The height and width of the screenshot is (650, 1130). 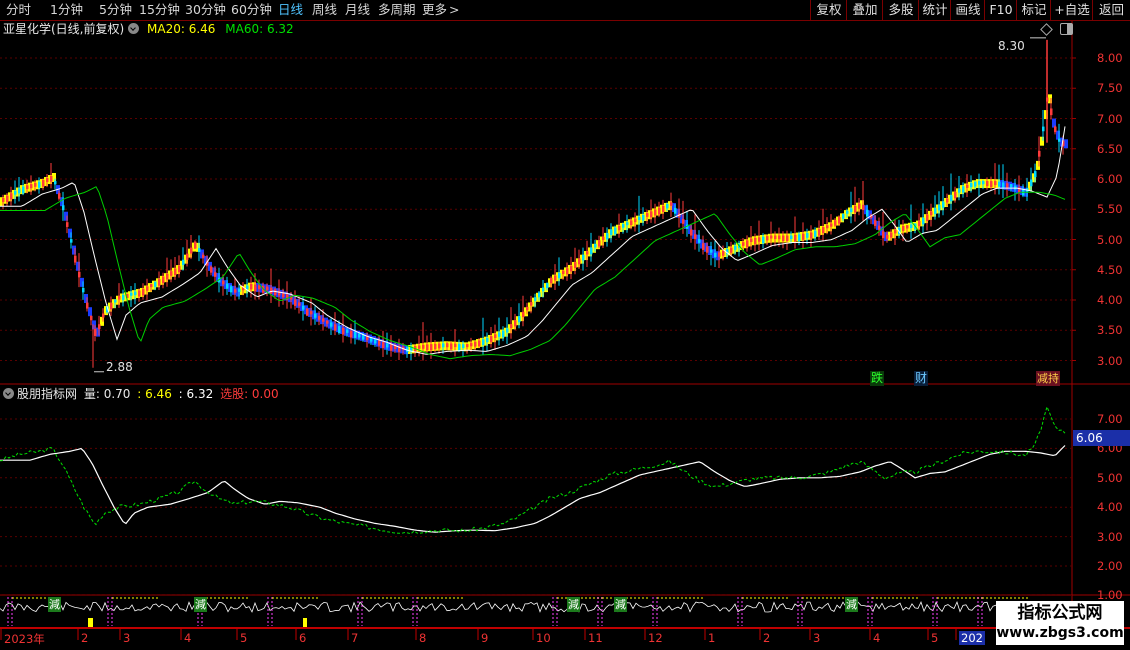 I want to click on watermark-logo: 指标公式网 www.zbgs3.com, so click(x=1060, y=623).